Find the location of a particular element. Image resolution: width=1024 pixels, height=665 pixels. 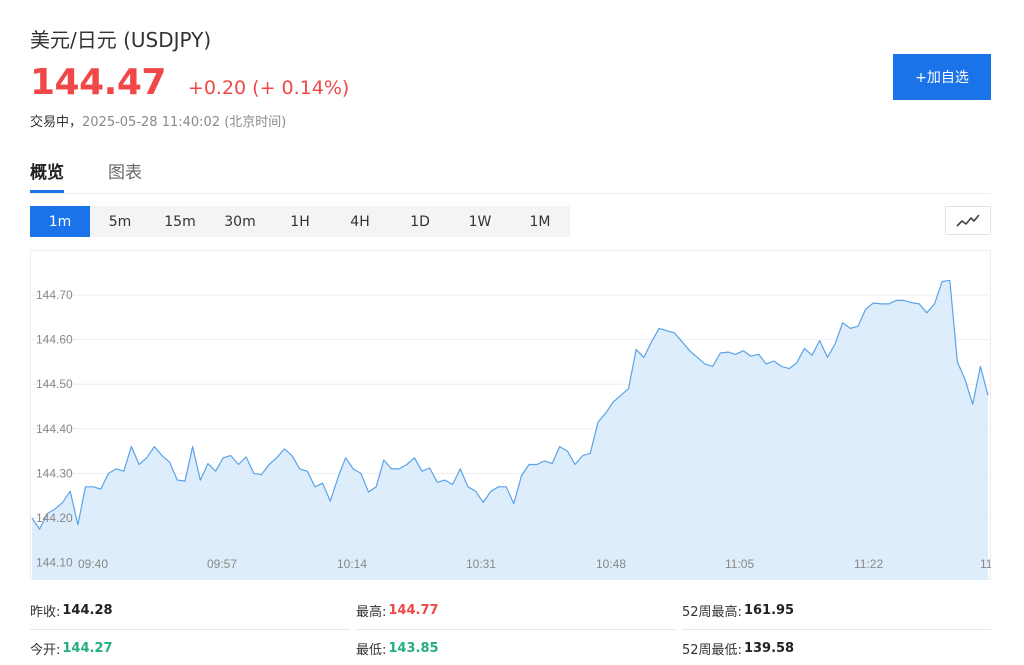

trading-status: 交易中，2025-05-28 11:40:02 (北京时间) is located at coordinates (158, 120).